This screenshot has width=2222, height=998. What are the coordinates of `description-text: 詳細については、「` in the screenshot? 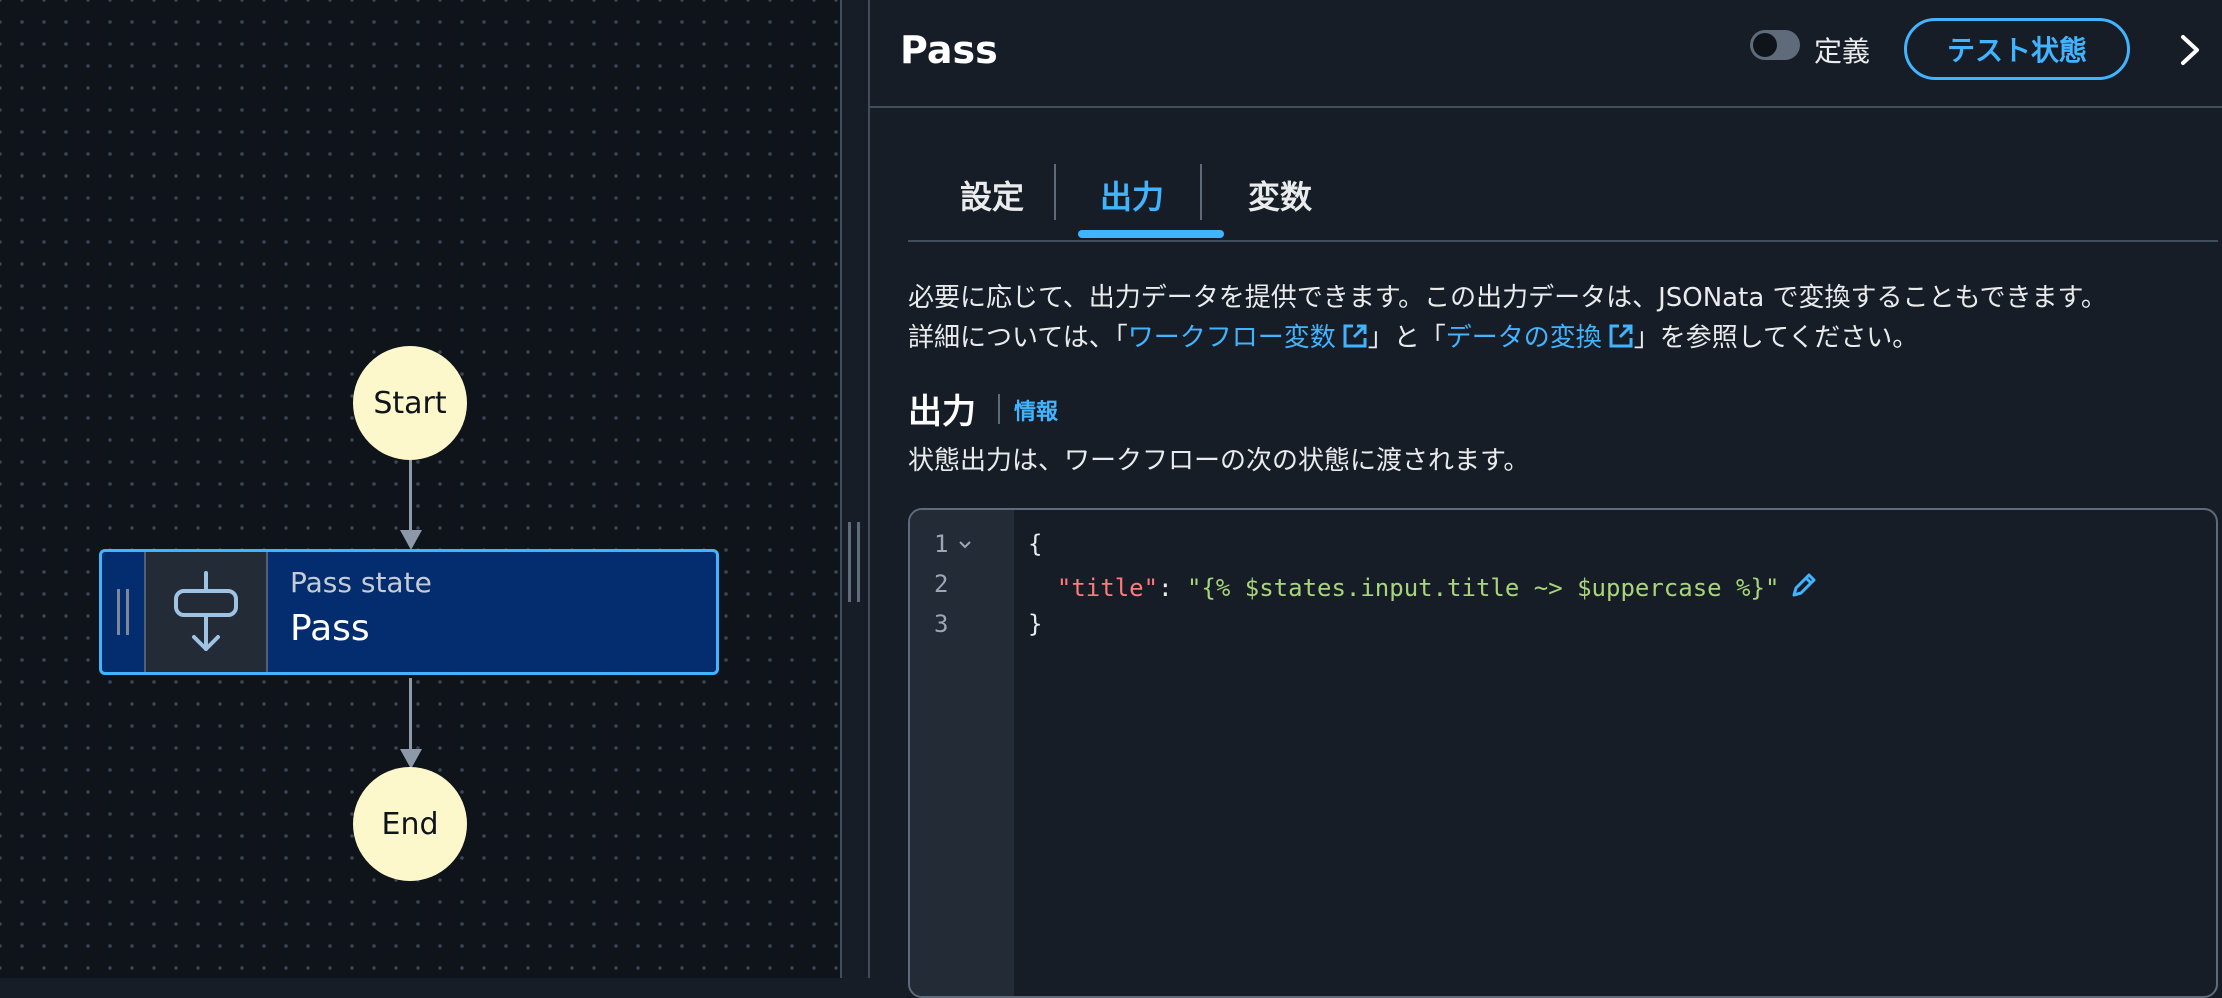 It's located at (1018, 338).